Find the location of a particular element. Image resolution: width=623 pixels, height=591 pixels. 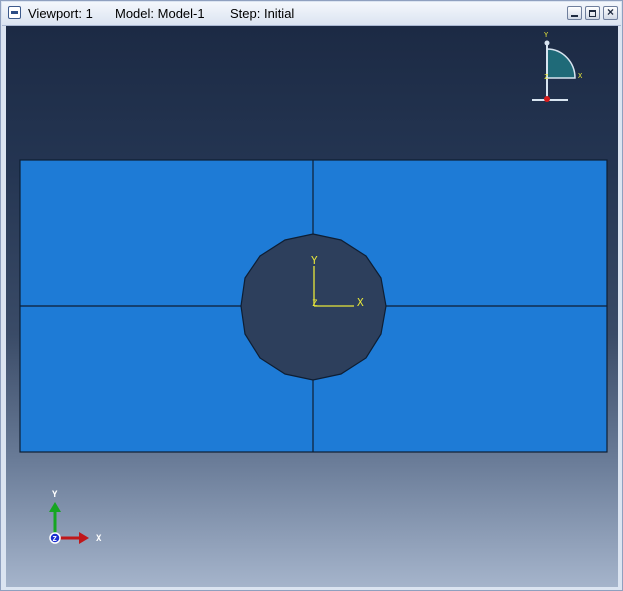

restore-icon is located at coordinates (592, 13).